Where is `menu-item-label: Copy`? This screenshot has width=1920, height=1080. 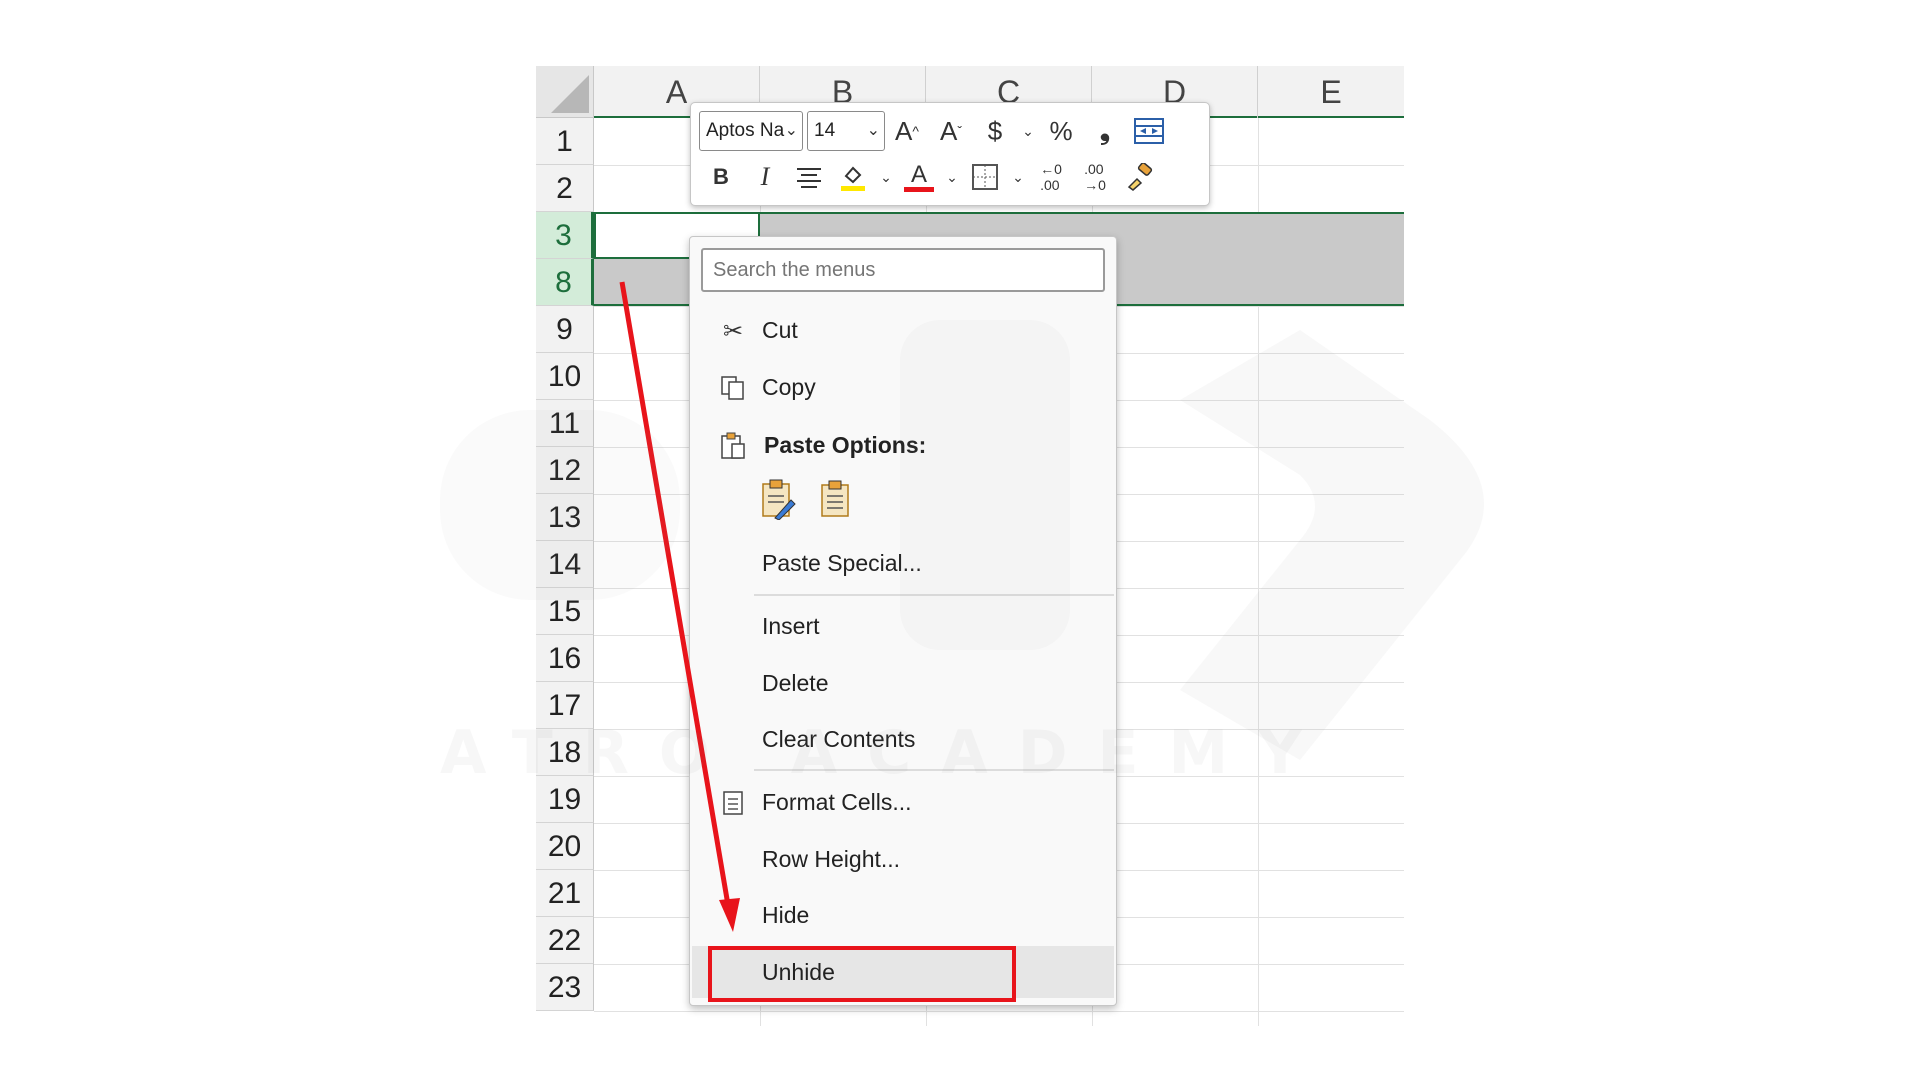
menu-item-label: Copy is located at coordinates (789, 386).